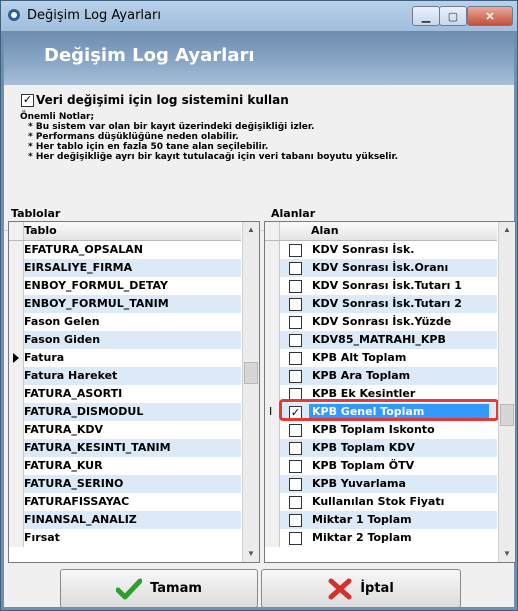 The image size is (518, 611). I want to click on field-name-cell: KDV Sonrası İsk.Tutarı 1, so click(399, 286).